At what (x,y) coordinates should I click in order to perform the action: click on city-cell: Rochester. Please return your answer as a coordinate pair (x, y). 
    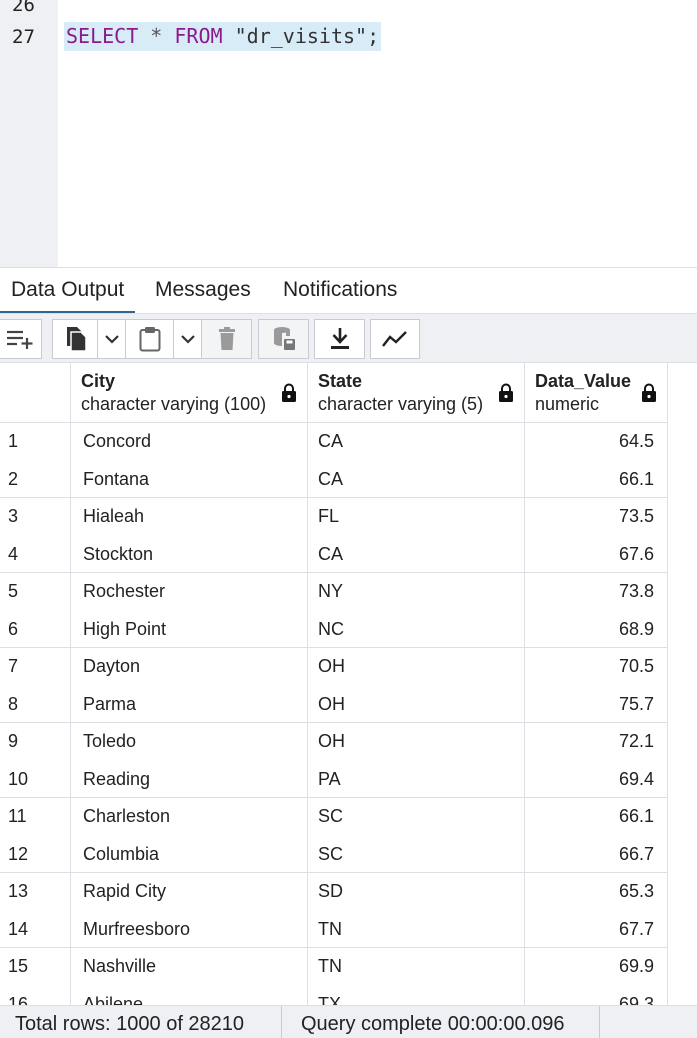
    Looking at the image, I should click on (189, 592).